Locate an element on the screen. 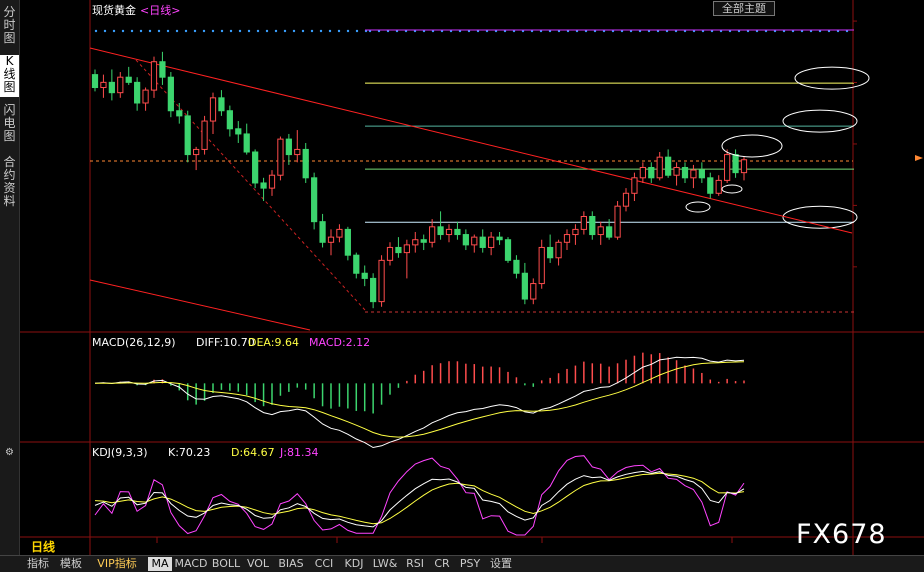 The width and height of the screenshot is (924, 572). kdj-j-line is located at coordinates (419, 495).